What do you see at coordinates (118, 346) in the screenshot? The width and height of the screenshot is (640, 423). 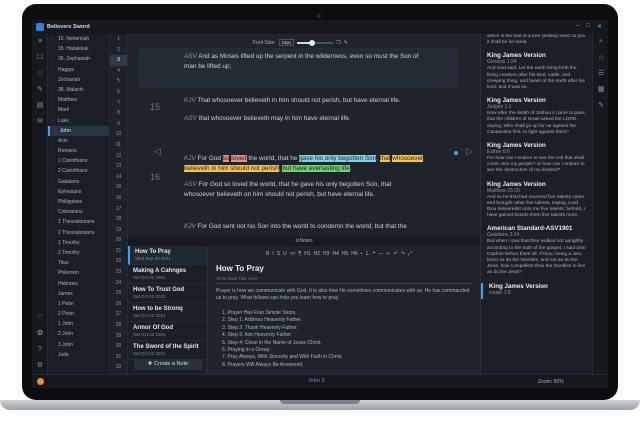 I see `chapter-item: 30` at bounding box center [118, 346].